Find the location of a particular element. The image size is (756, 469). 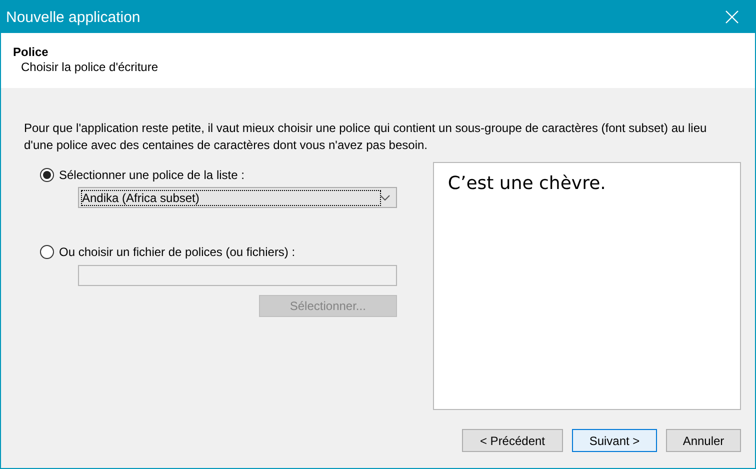

wizard-button: Suivant > is located at coordinates (614, 440).